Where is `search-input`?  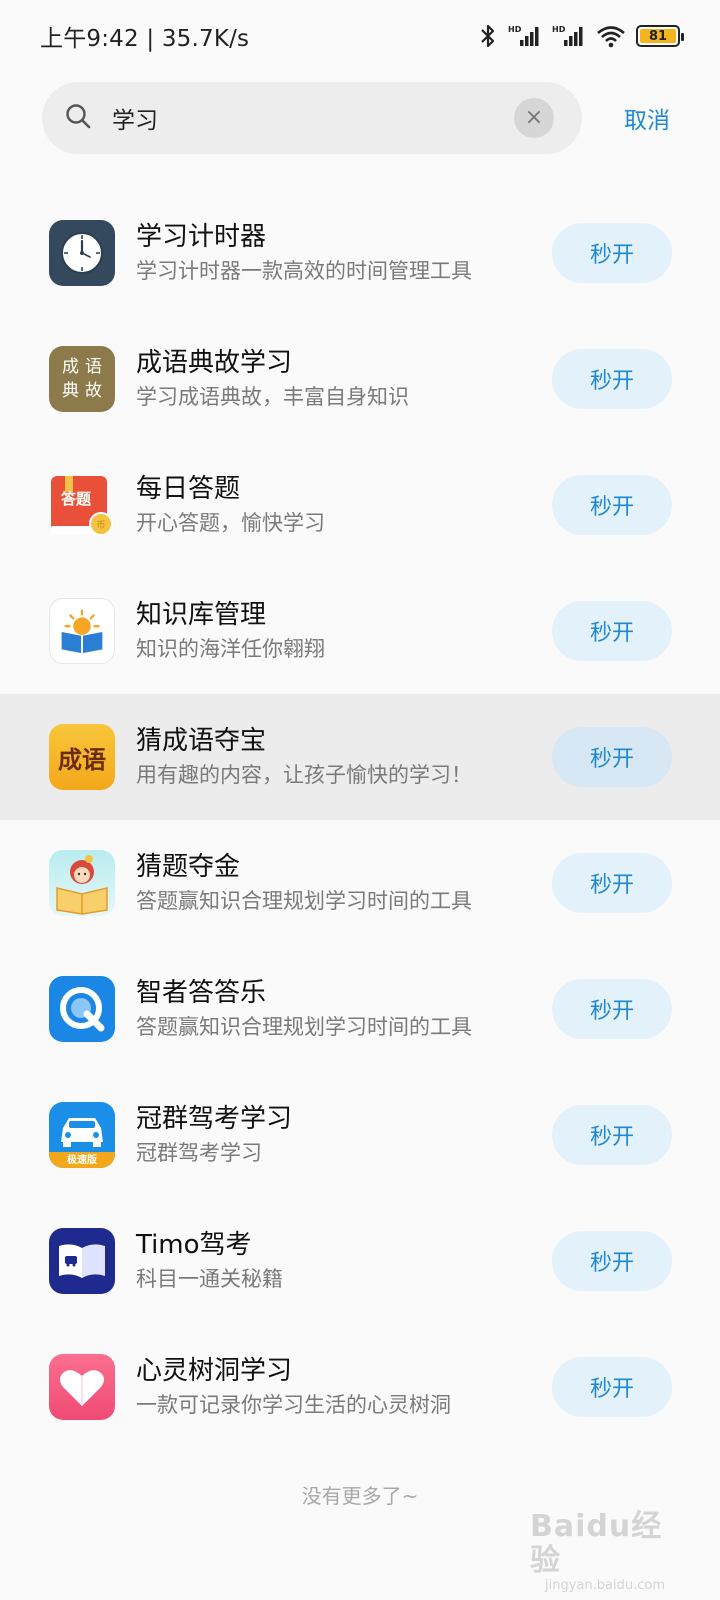
search-input is located at coordinates (313, 118).